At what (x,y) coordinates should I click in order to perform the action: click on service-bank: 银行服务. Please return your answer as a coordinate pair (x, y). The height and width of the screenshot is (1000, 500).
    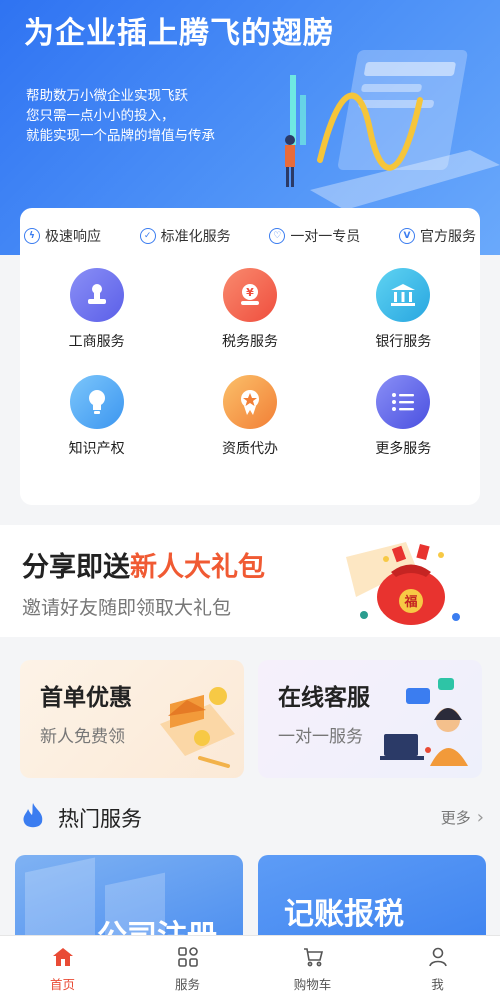
    Looking at the image, I should click on (403, 309).